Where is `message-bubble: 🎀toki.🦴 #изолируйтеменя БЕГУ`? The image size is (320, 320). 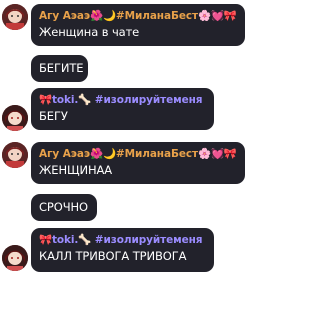 message-bubble: 🎀toki.🦴 #изолируйтеменя БЕГУ is located at coordinates (122, 109).